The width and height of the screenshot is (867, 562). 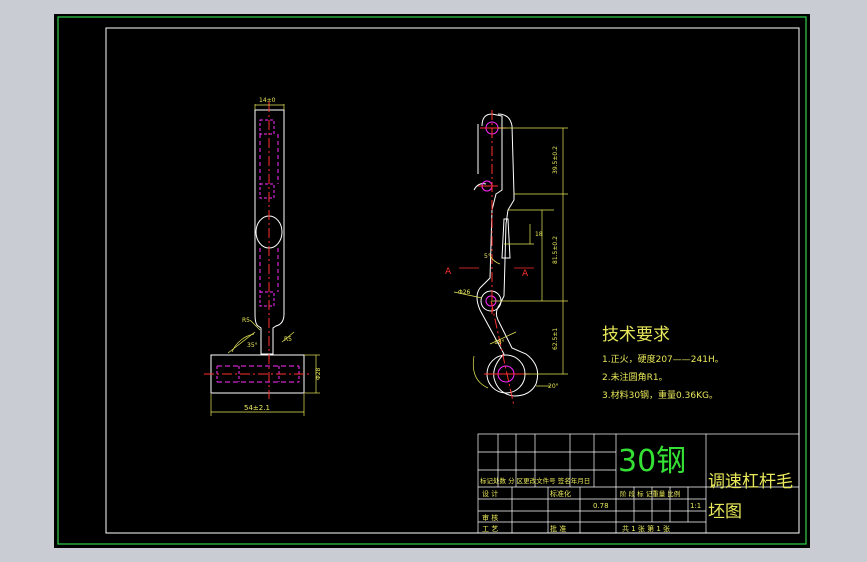 I want to click on dim-angle-bottom: 20°, so click(x=553, y=386).